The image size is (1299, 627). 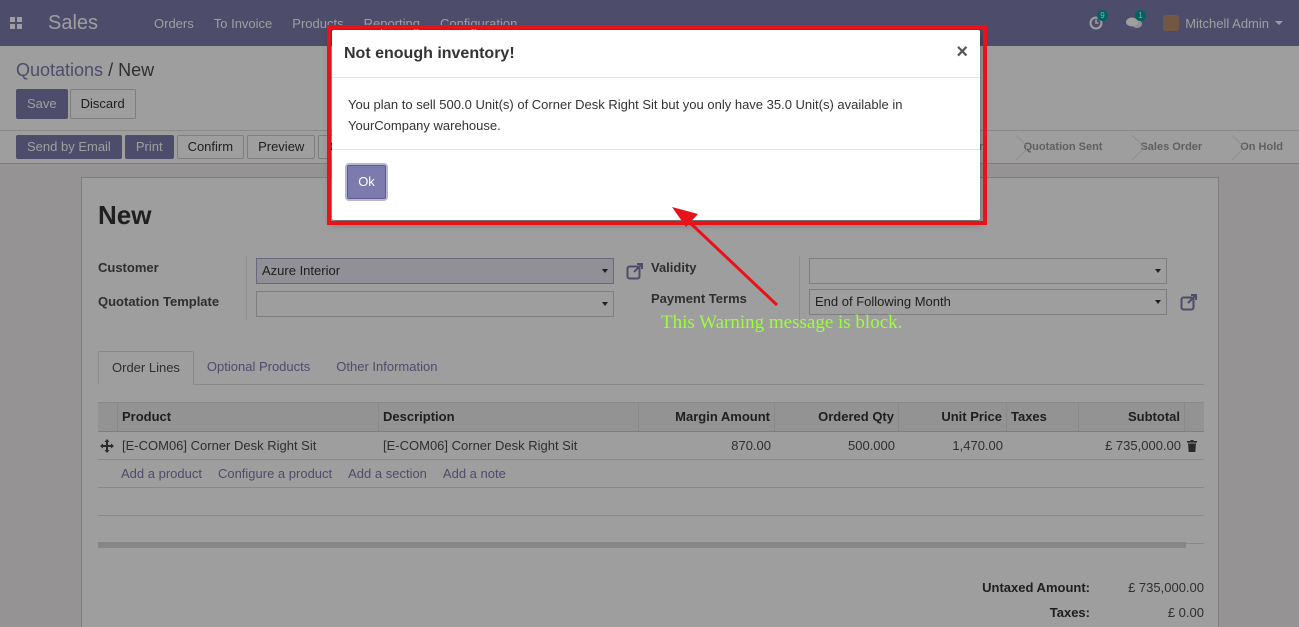 I want to click on annotation-text: This Warning message is block., so click(x=782, y=322).